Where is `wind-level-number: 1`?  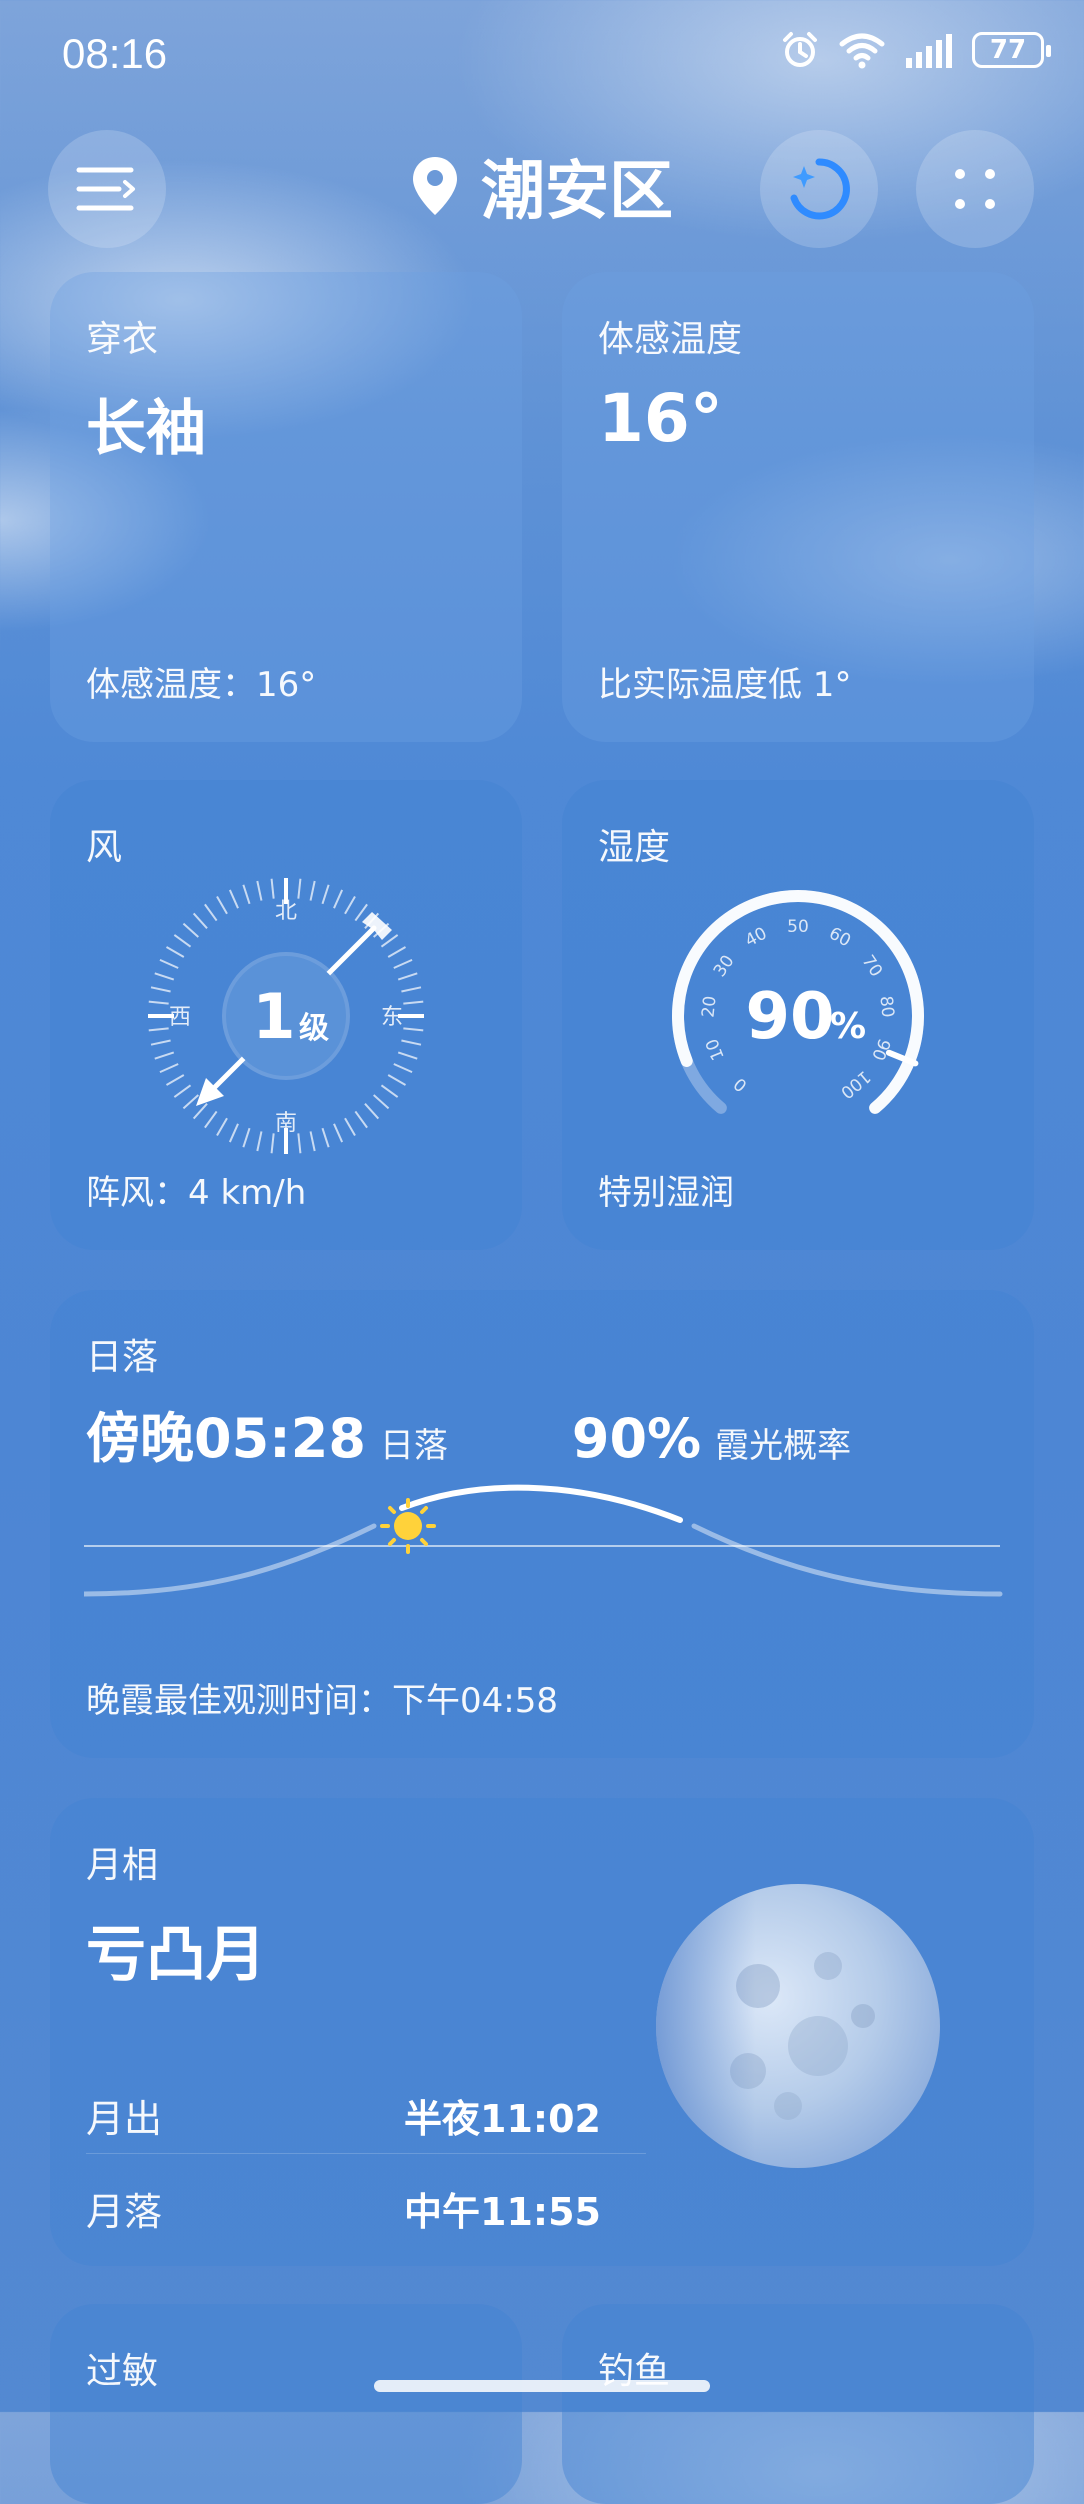
wind-level-number: 1 is located at coordinates (273, 1016).